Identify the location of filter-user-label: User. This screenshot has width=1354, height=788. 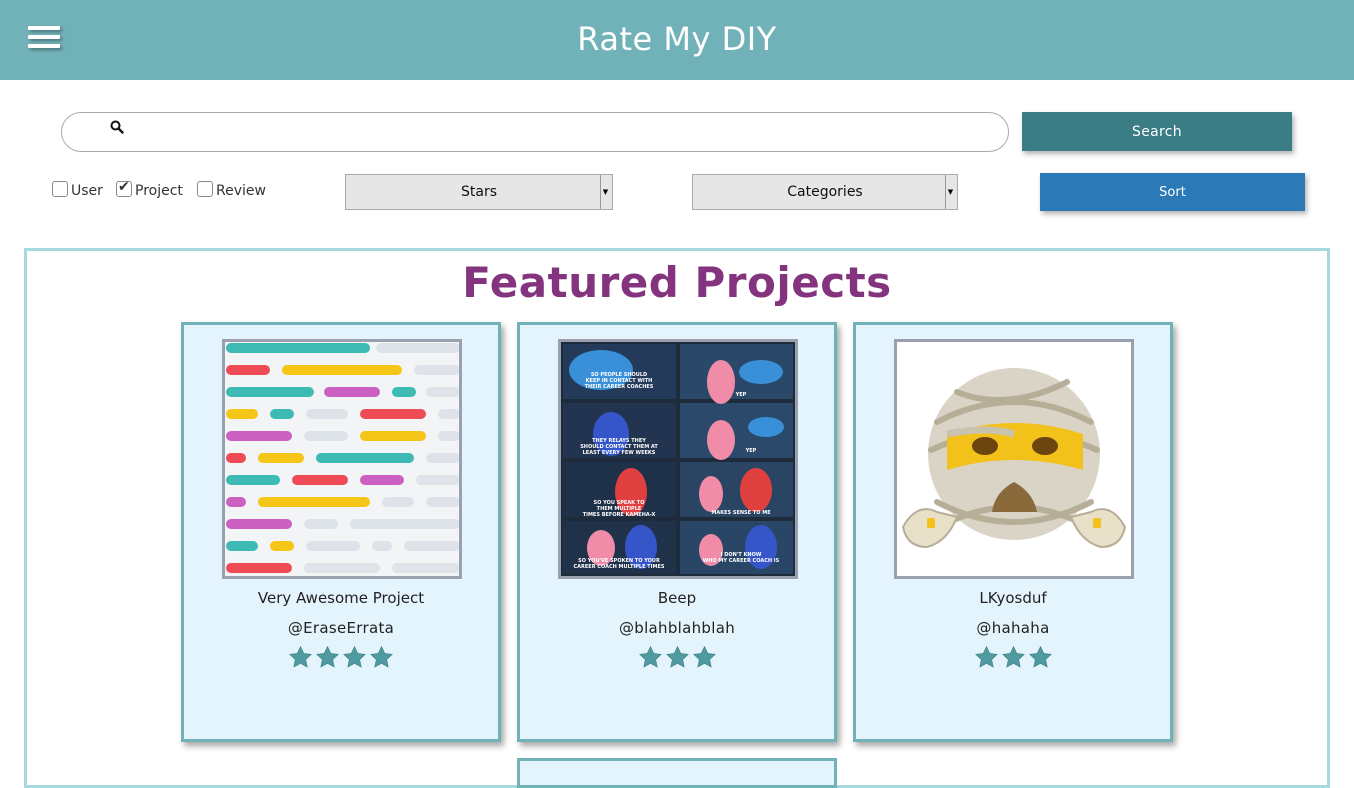
(87, 191).